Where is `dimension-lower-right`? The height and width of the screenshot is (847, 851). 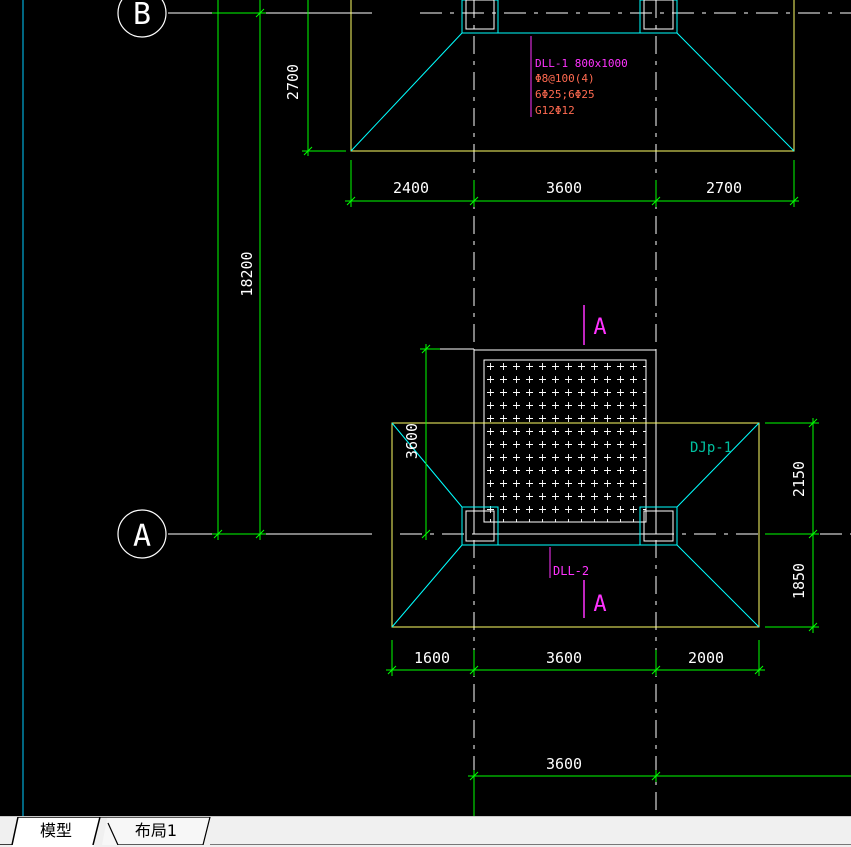 dimension-lower-right is located at coordinates (792, 525).